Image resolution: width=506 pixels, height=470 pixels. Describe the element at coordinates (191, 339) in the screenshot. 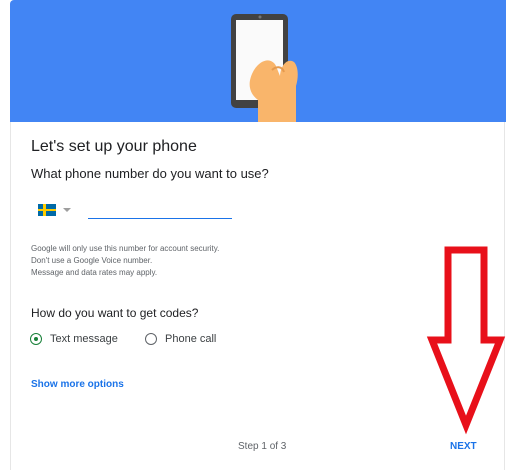

I see `phone-call-label: Phone call` at that location.